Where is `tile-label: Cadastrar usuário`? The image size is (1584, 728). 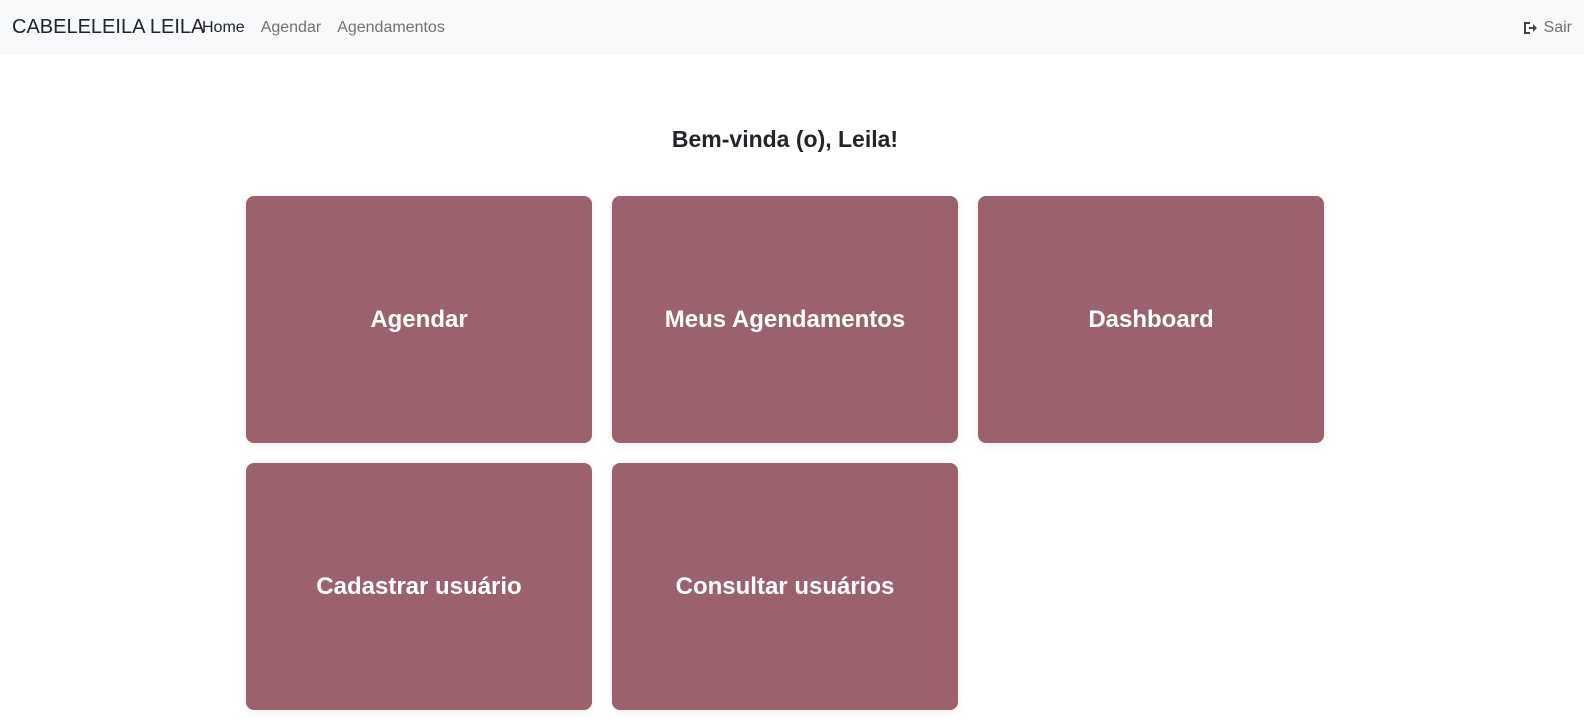 tile-label: Cadastrar usuário is located at coordinates (419, 586).